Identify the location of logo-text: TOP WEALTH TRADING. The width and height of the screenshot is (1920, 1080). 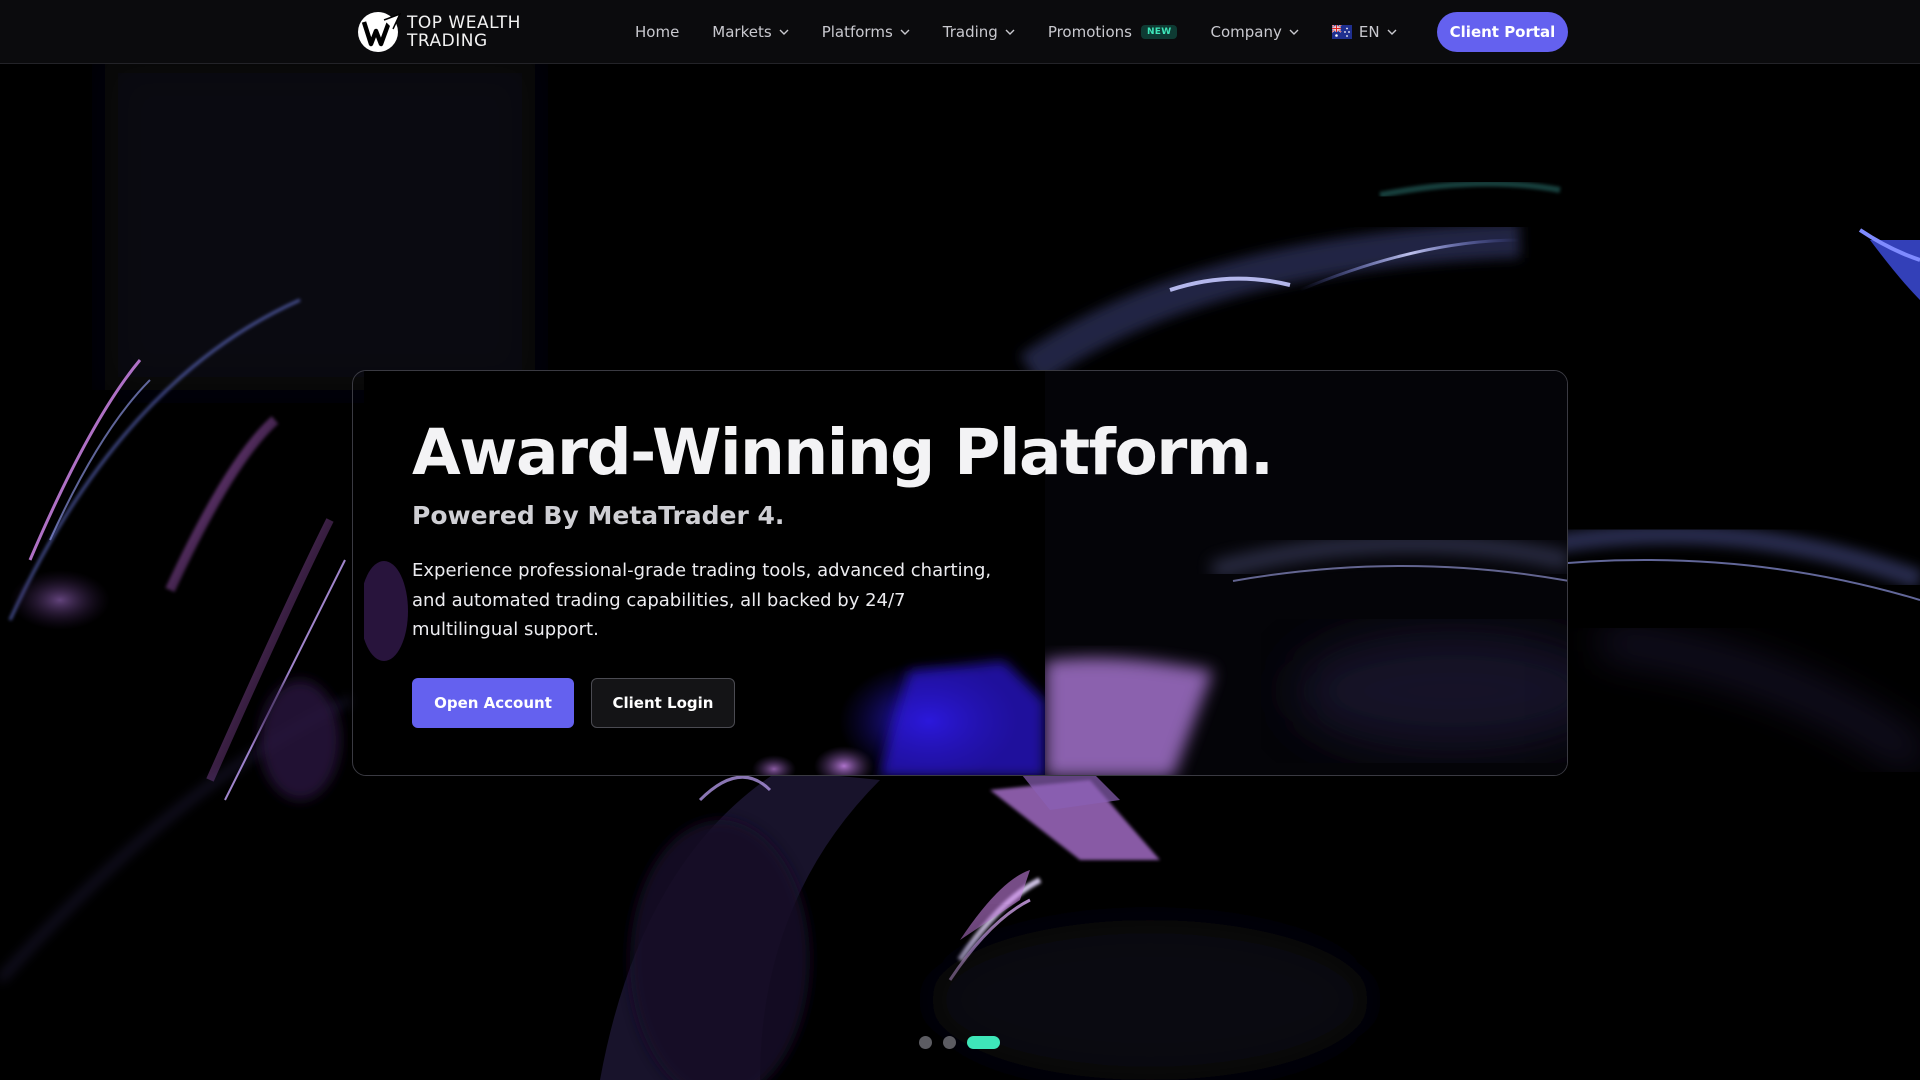
(464, 32).